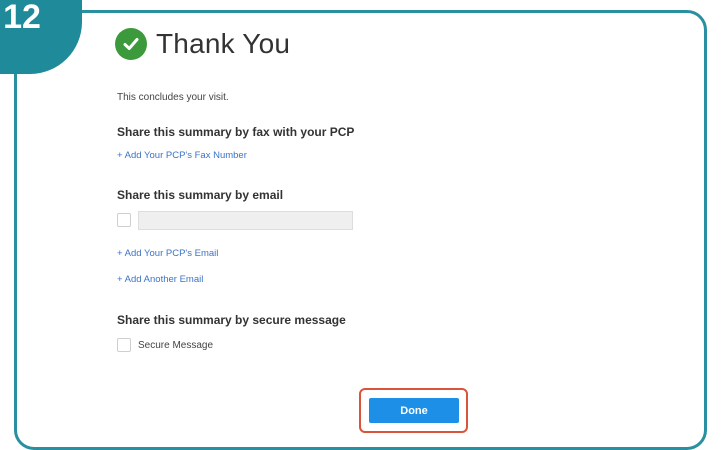  What do you see at coordinates (167, 253) in the screenshot?
I see `add-pcp-email-link: + Add Your PCP's Email` at bounding box center [167, 253].